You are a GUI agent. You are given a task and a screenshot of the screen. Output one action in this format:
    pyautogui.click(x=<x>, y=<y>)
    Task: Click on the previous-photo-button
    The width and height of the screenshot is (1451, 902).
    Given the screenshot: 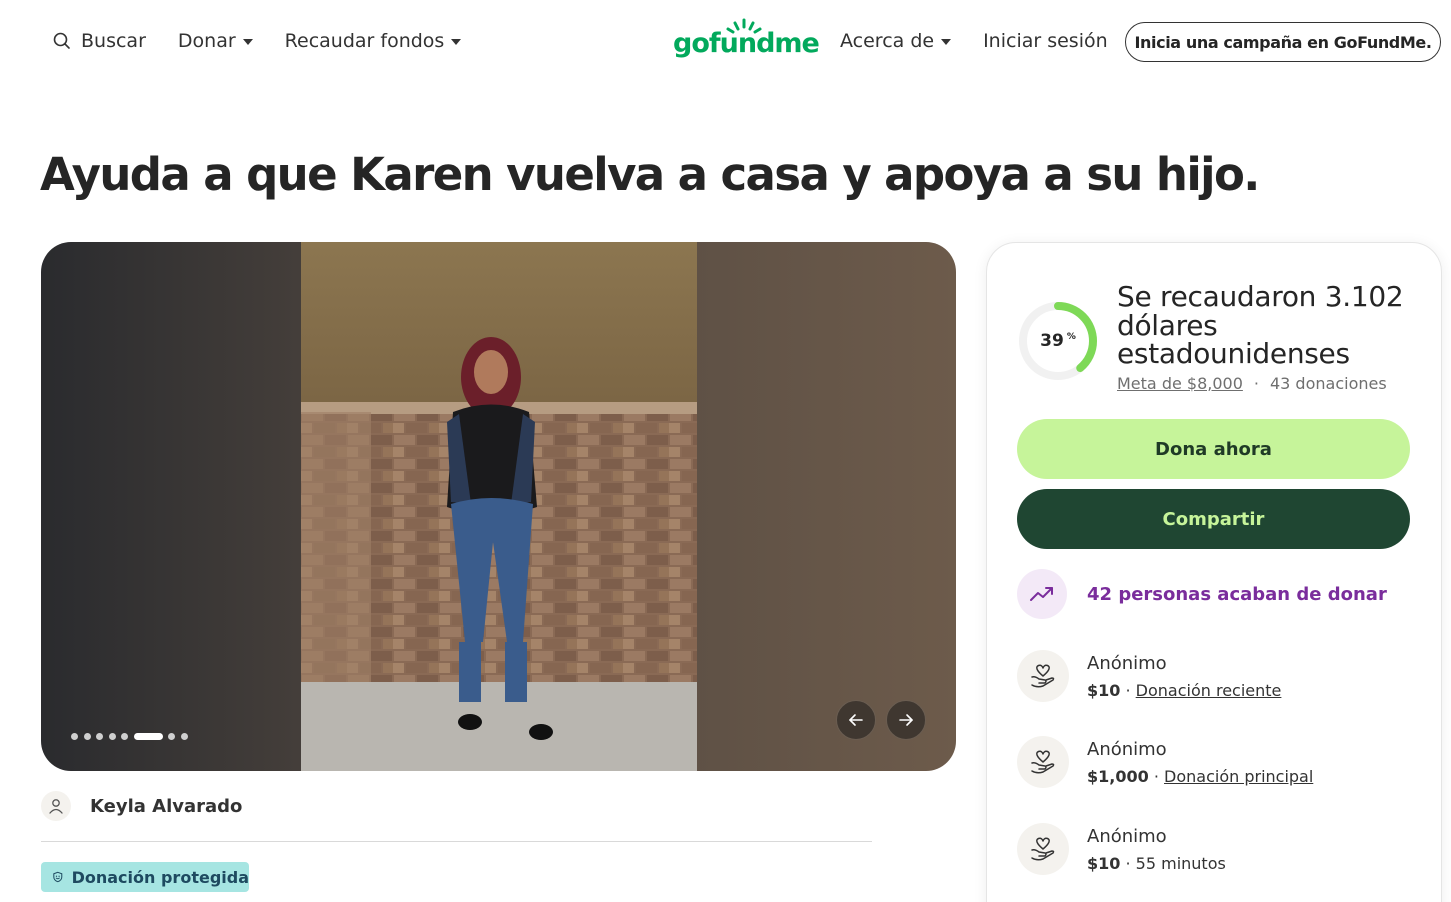 What is the action you would take?
    pyautogui.click(x=856, y=720)
    